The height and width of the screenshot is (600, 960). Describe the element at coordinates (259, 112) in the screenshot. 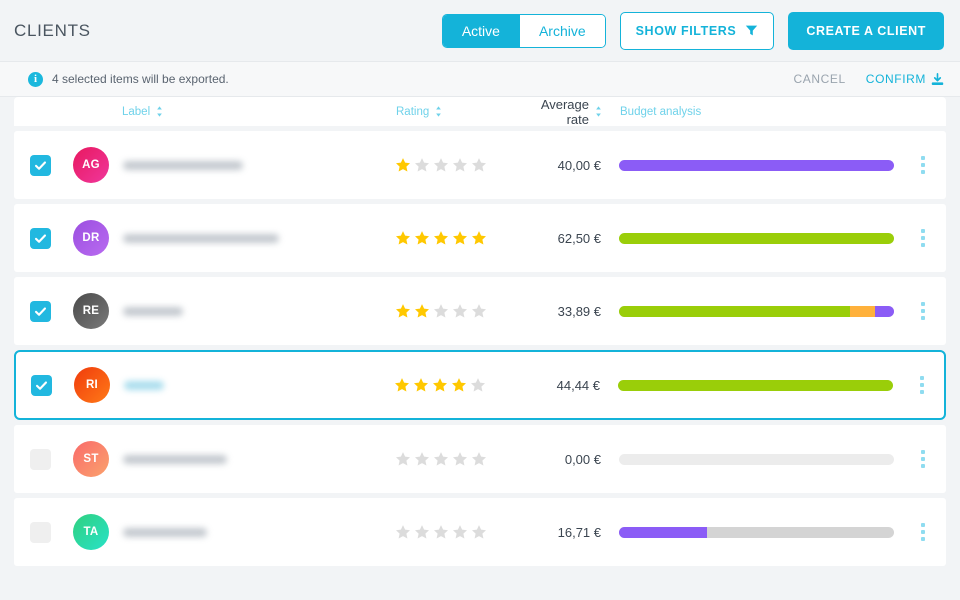

I see `column-header-label: Label` at that location.